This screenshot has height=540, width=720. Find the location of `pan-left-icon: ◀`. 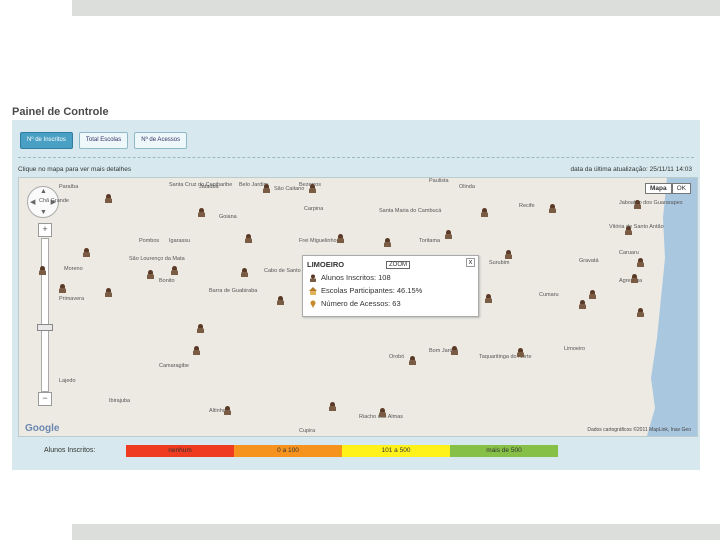

pan-left-icon: ◀ is located at coordinates (32, 202).